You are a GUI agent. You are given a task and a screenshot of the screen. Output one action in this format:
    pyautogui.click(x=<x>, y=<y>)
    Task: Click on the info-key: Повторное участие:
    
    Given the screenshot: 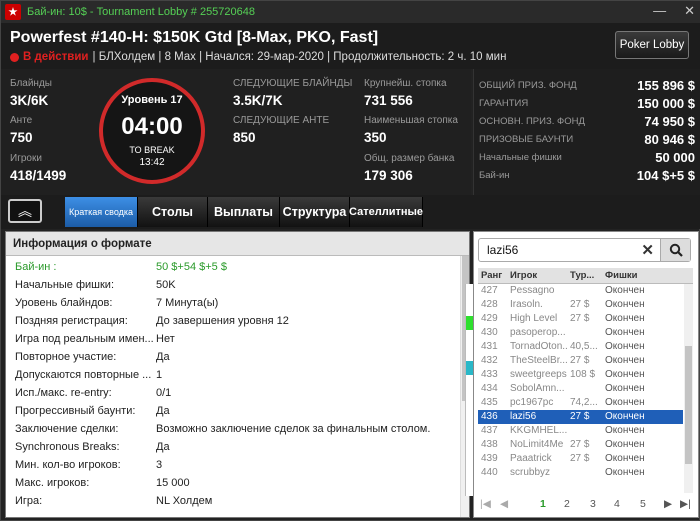 What is the action you would take?
    pyautogui.click(x=66, y=357)
    